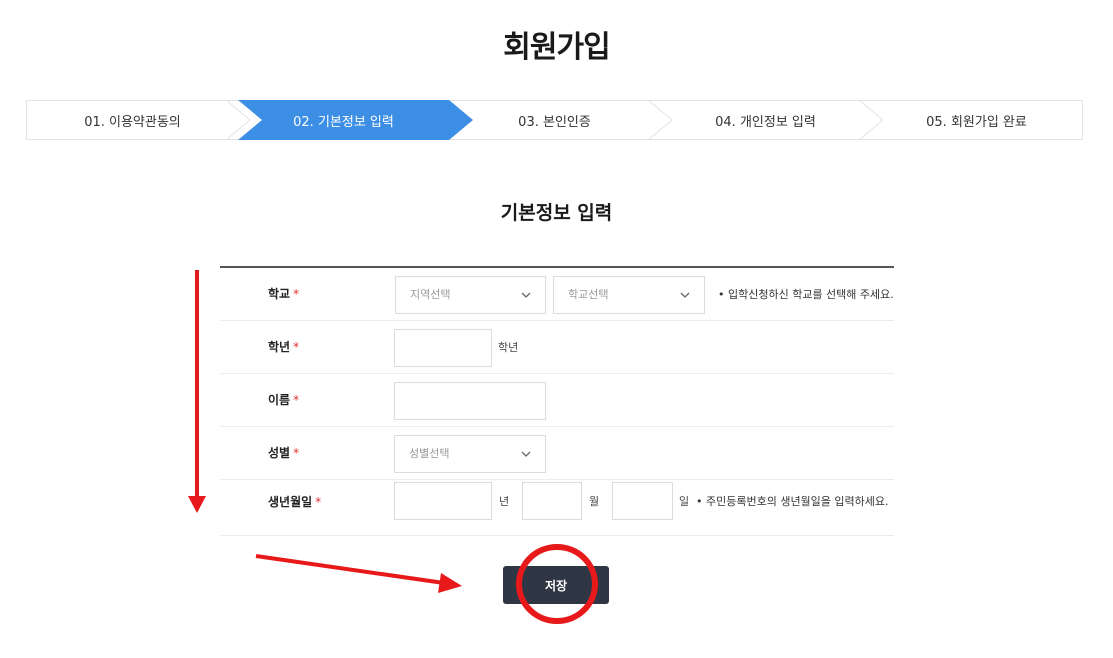  What do you see at coordinates (629, 295) in the screenshot?
I see `school-select: 학교선택` at bounding box center [629, 295].